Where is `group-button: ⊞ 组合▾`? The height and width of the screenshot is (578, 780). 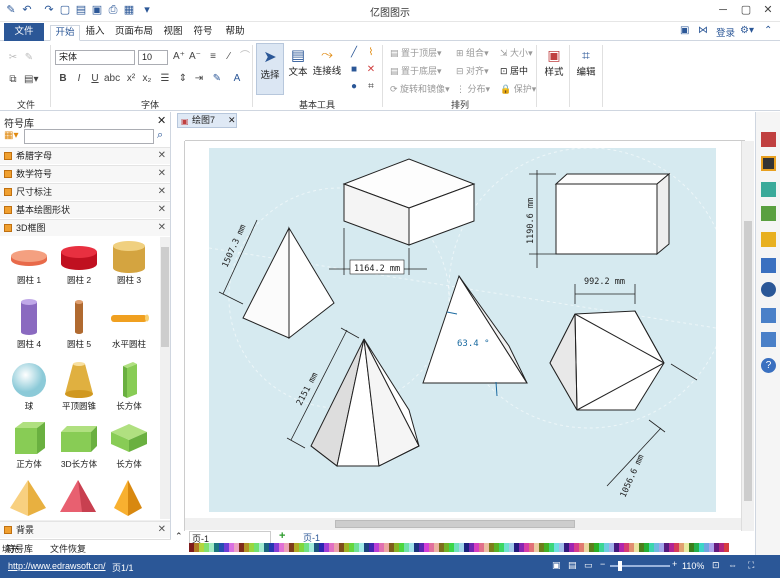 group-button: ⊞ 组合▾ is located at coordinates (472, 52).